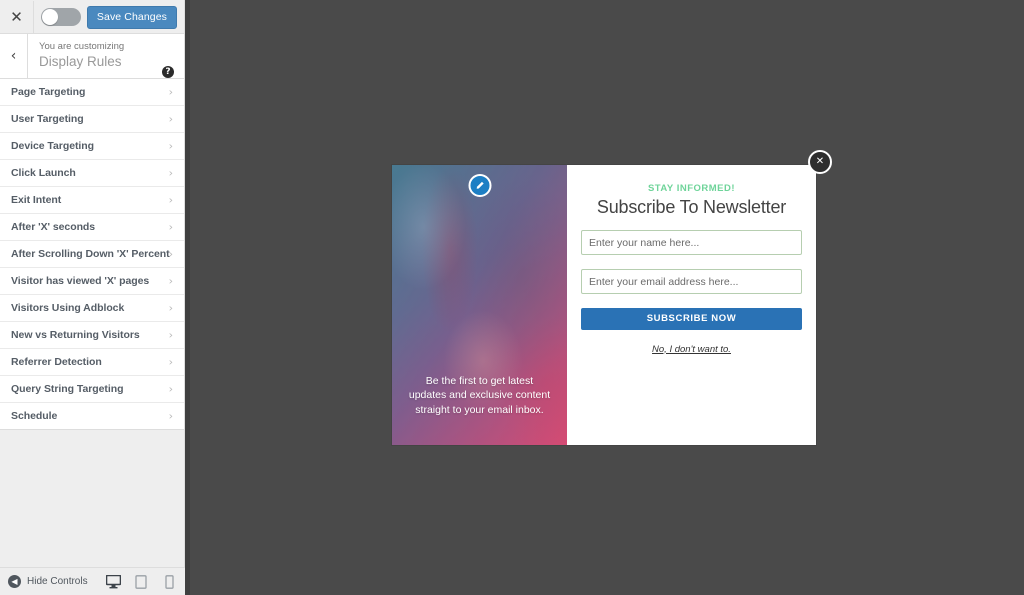 This screenshot has width=1024, height=595. I want to click on device-preview-group, so click(141, 582).